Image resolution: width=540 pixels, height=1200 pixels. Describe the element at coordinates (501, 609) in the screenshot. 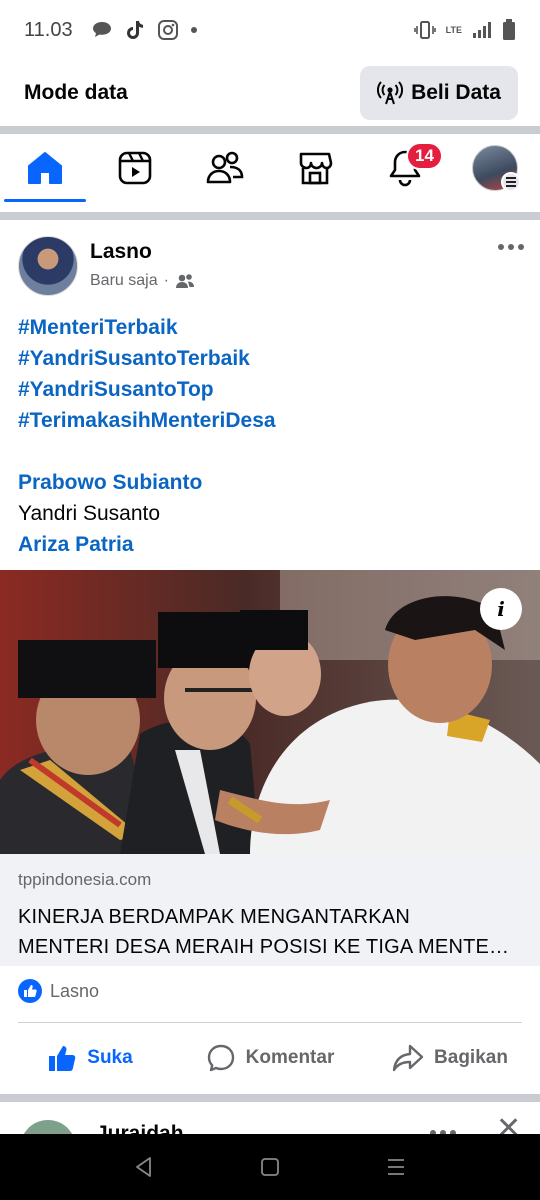

I see `info-button: i` at that location.